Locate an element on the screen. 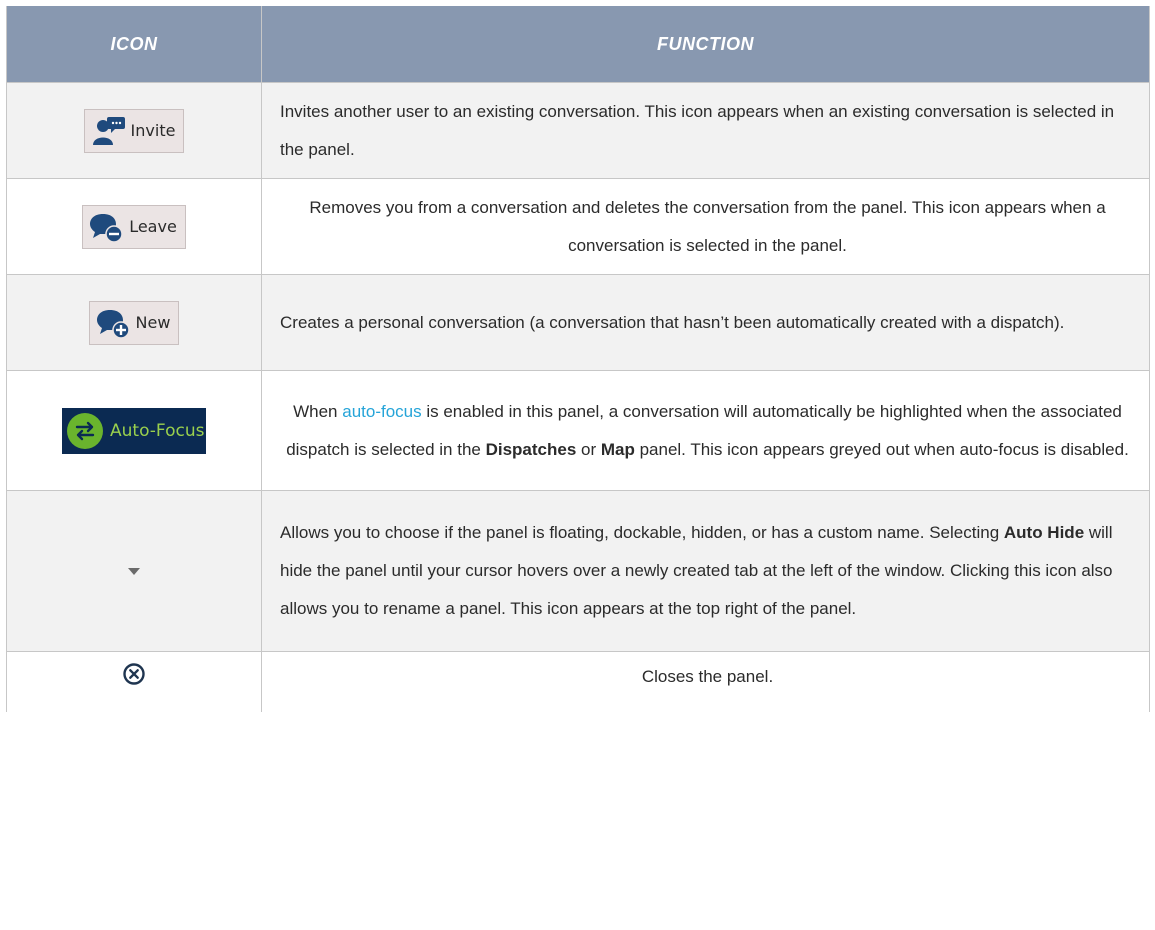 This screenshot has height=930, width=1155. invite-label: Invite is located at coordinates (153, 130).